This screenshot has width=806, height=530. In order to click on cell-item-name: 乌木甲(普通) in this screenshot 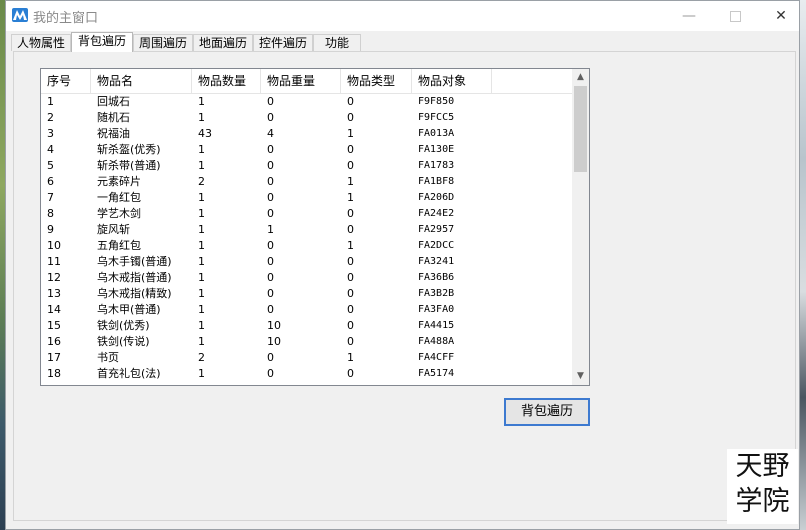, I will do `click(129, 309)`.